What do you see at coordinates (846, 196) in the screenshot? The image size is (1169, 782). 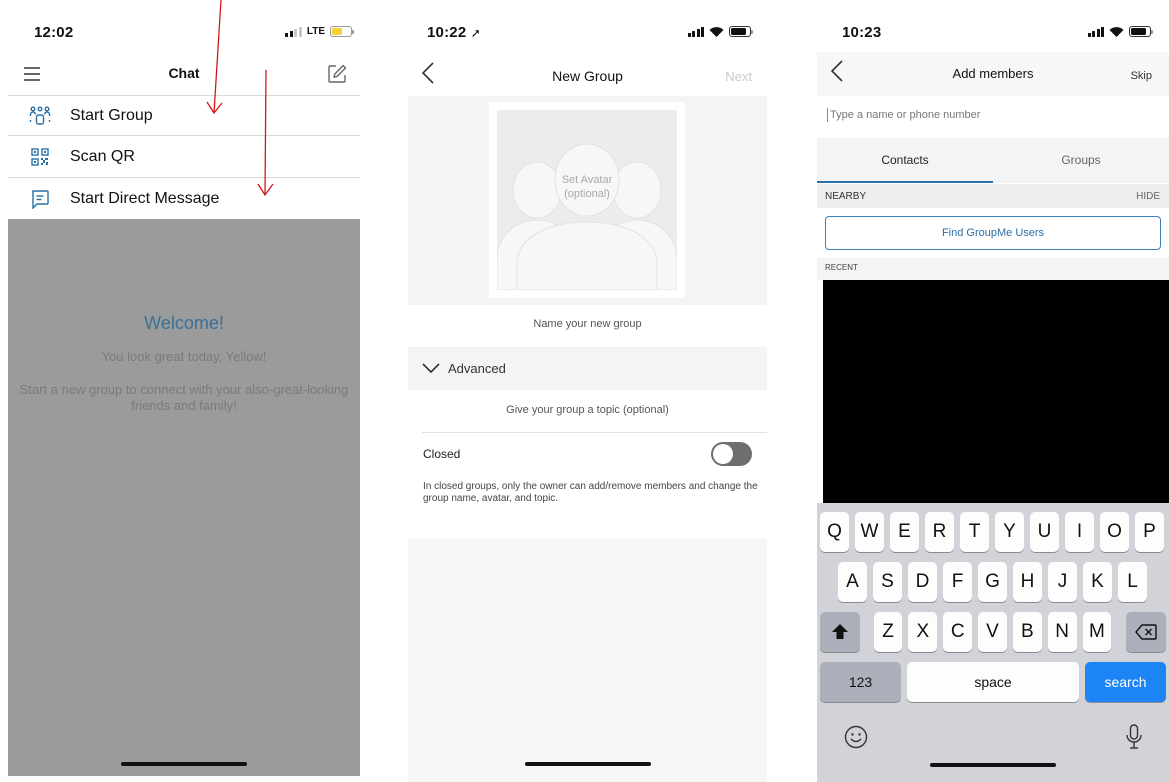 I see `nearby-label: NEARBY` at bounding box center [846, 196].